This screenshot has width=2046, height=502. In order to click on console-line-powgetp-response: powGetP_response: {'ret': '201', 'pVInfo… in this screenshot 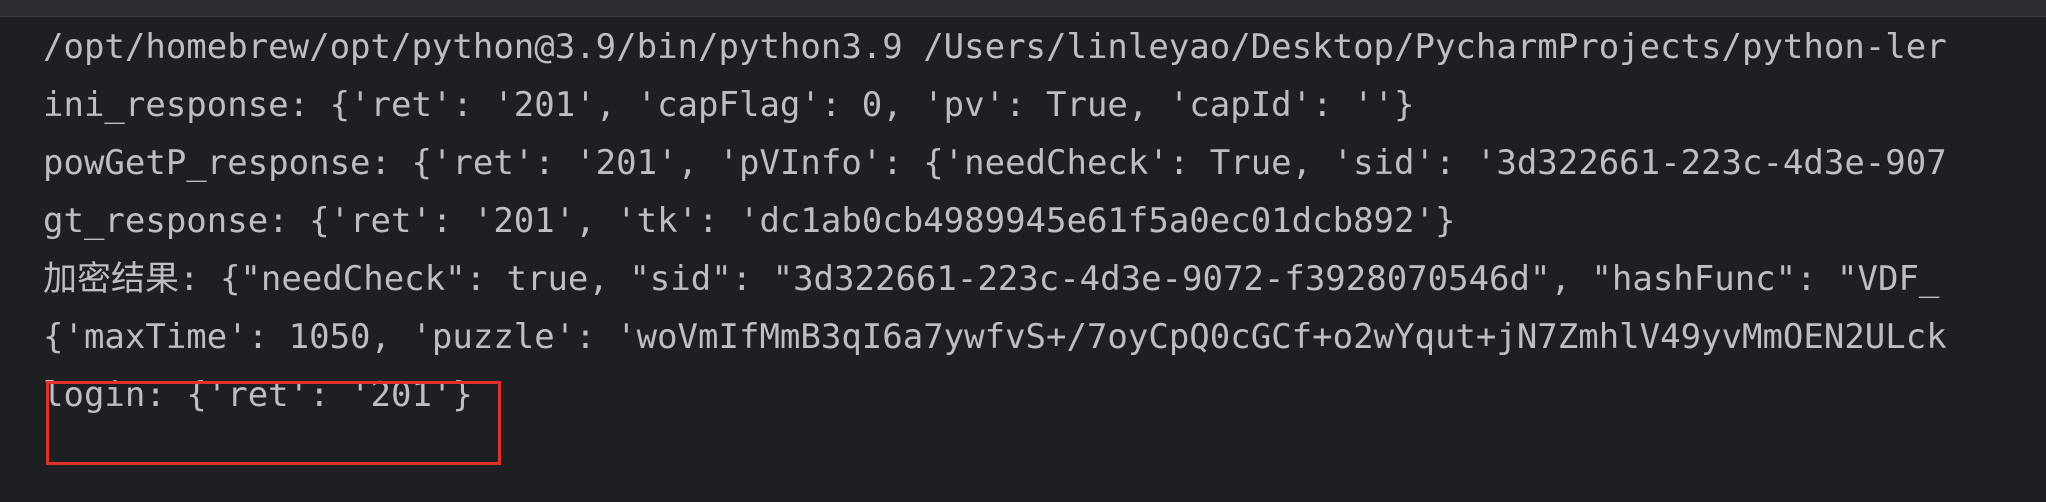, I will do `click(995, 163)`.